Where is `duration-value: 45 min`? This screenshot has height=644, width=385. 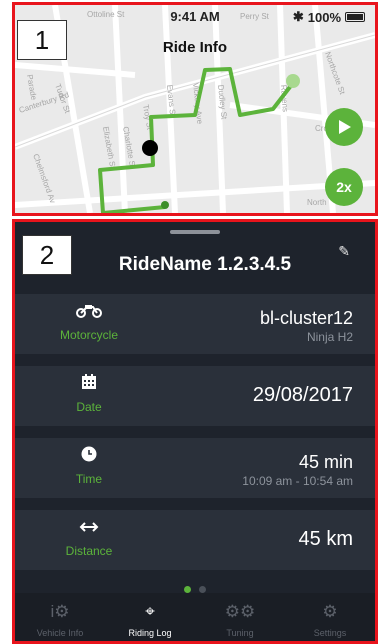
duration-value: 45 min is located at coordinates (325, 462).